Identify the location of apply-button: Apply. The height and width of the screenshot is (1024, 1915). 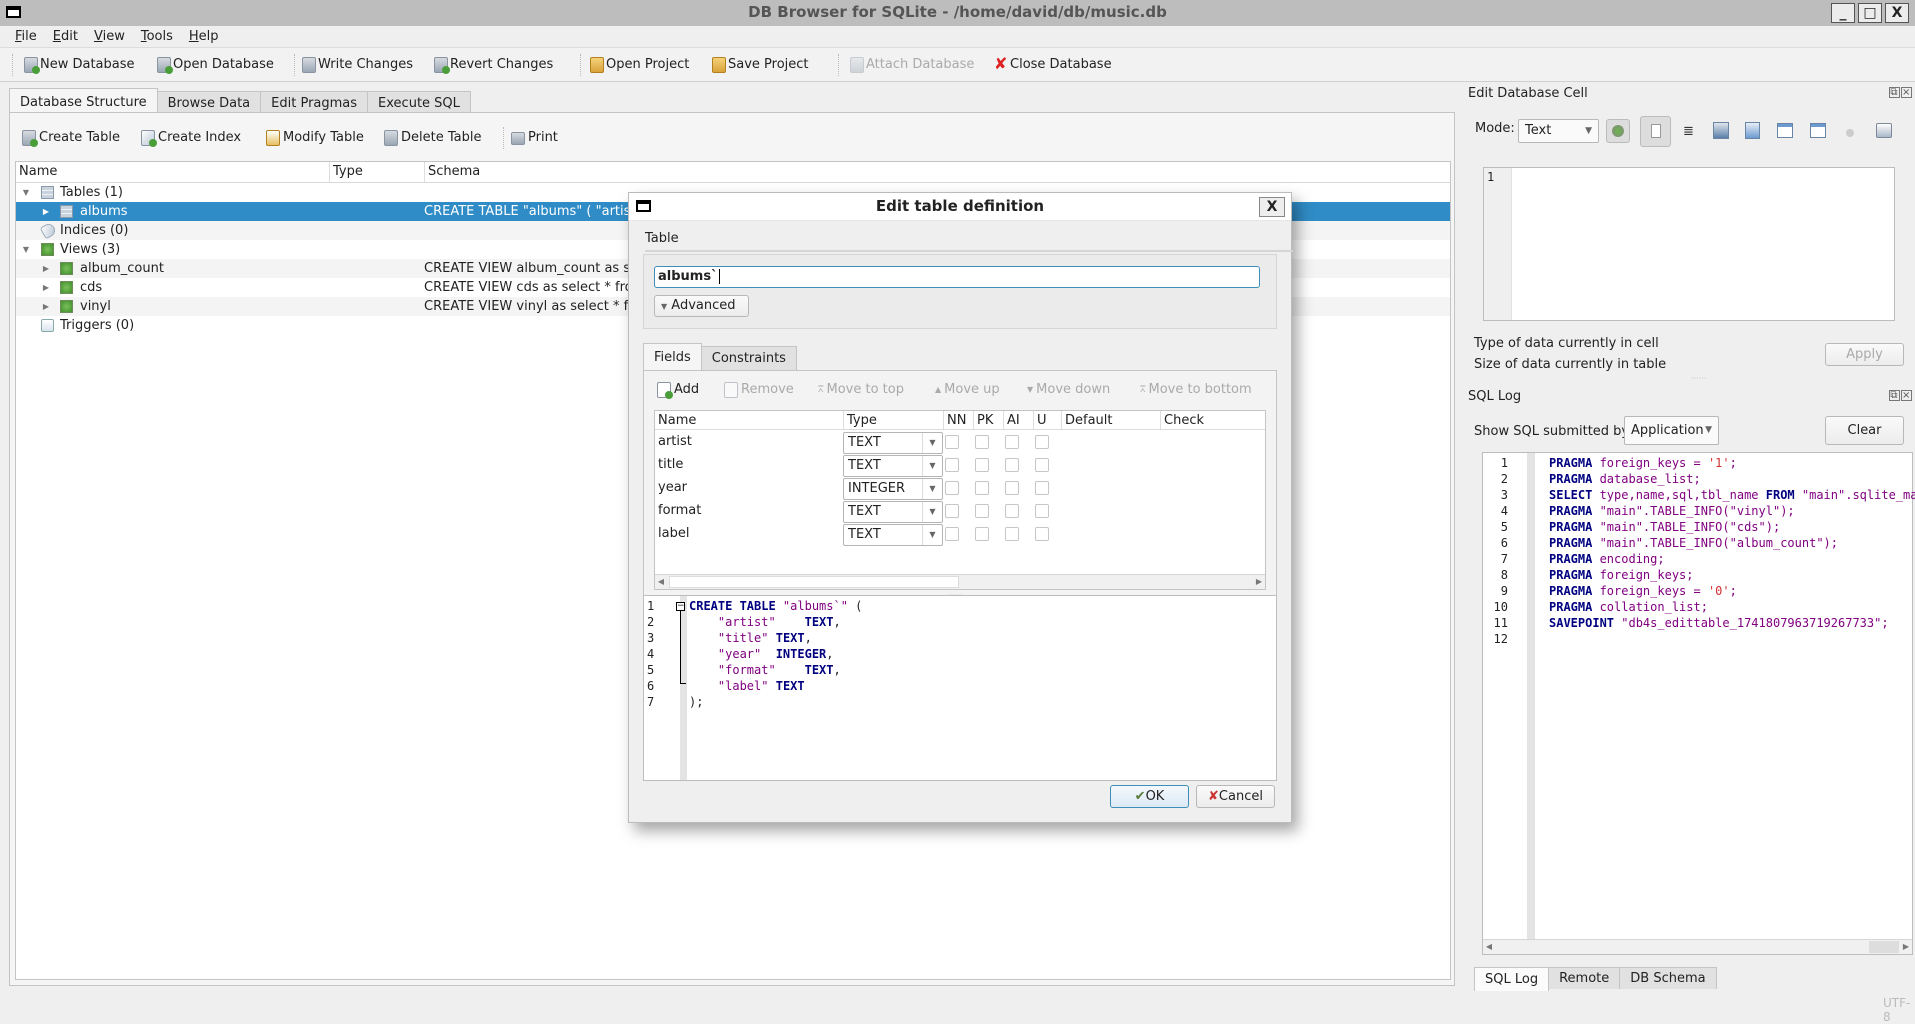
(1864, 354).